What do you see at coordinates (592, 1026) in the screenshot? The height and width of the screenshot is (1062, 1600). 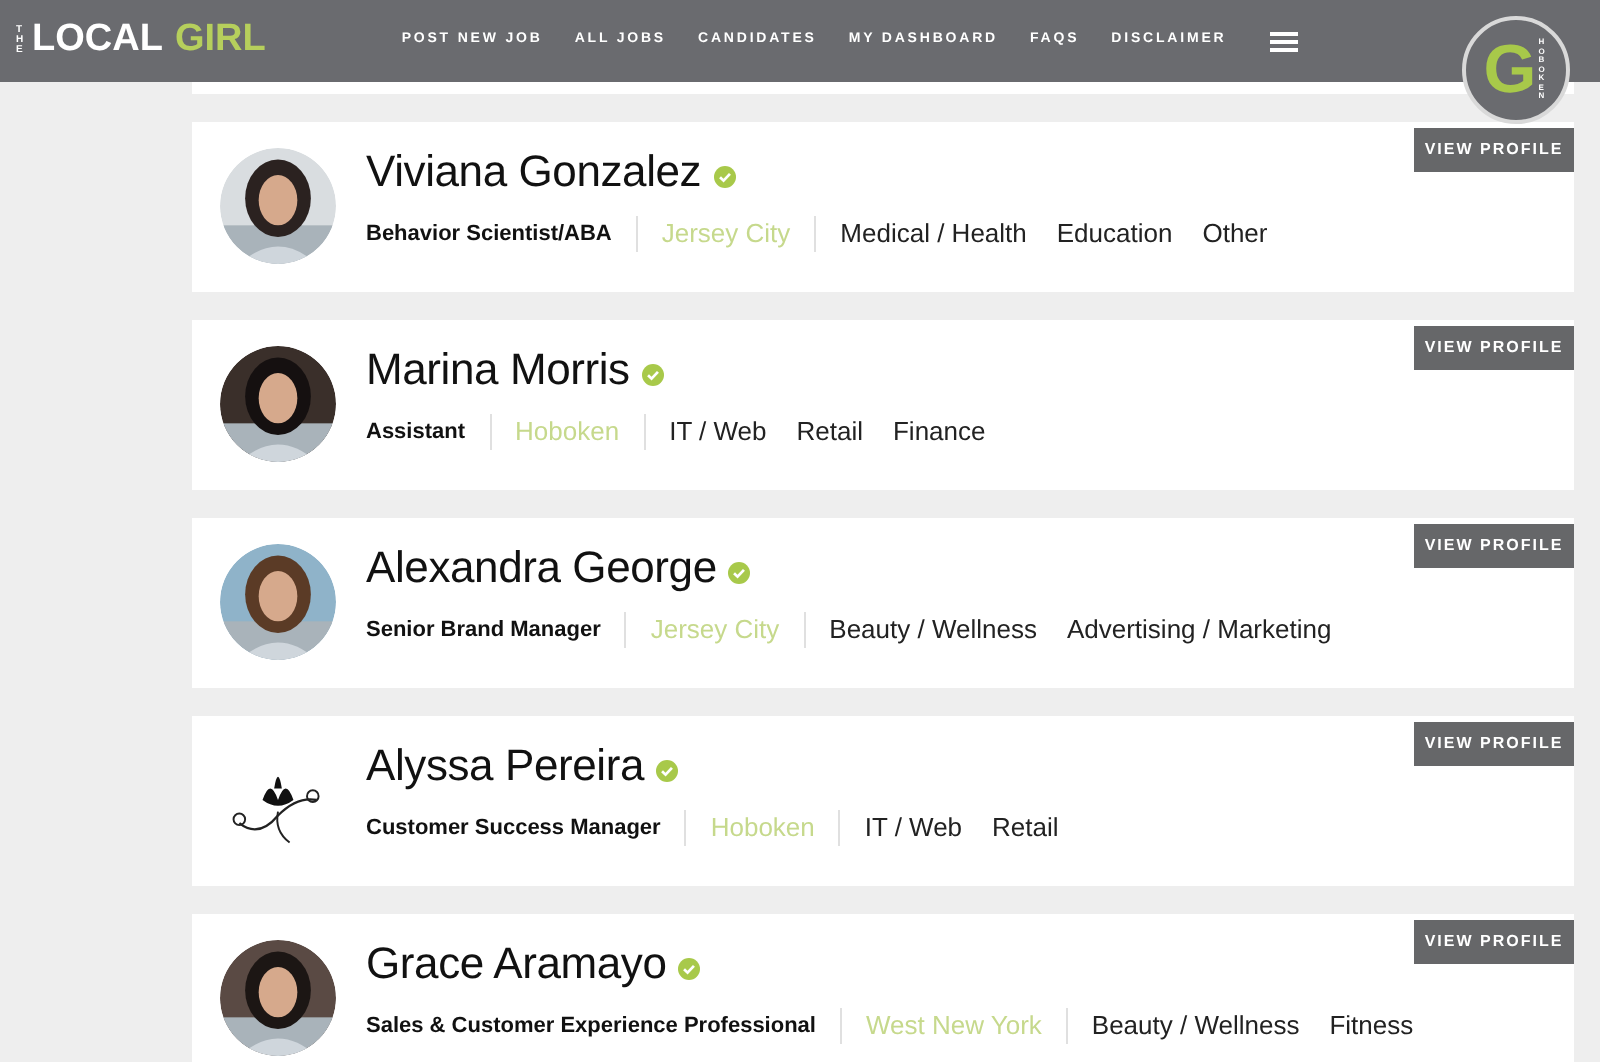 I see `job-title: Sales & Customer Experience Professional` at bounding box center [592, 1026].